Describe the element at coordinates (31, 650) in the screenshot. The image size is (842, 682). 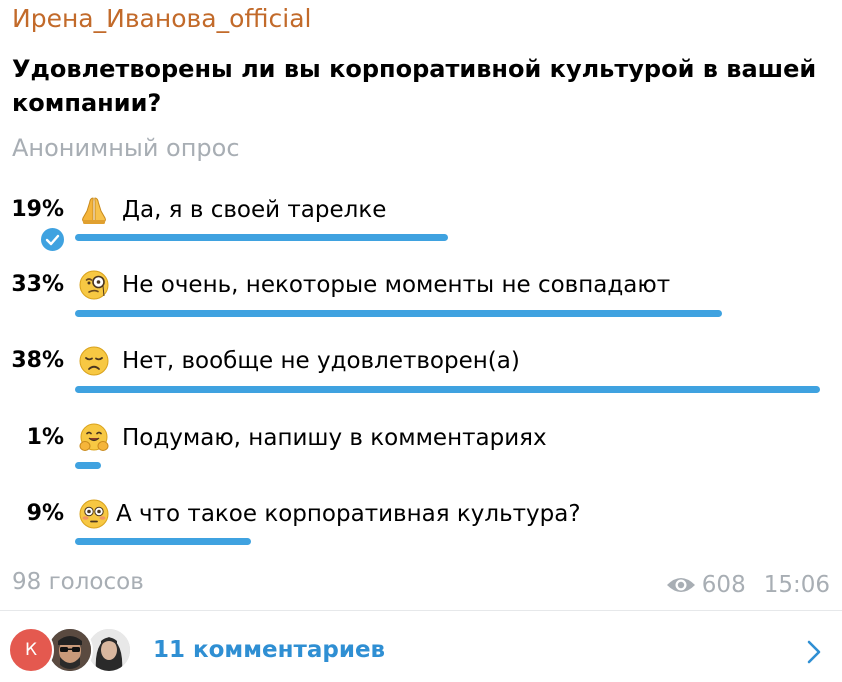
I see `avatar: К` at that location.